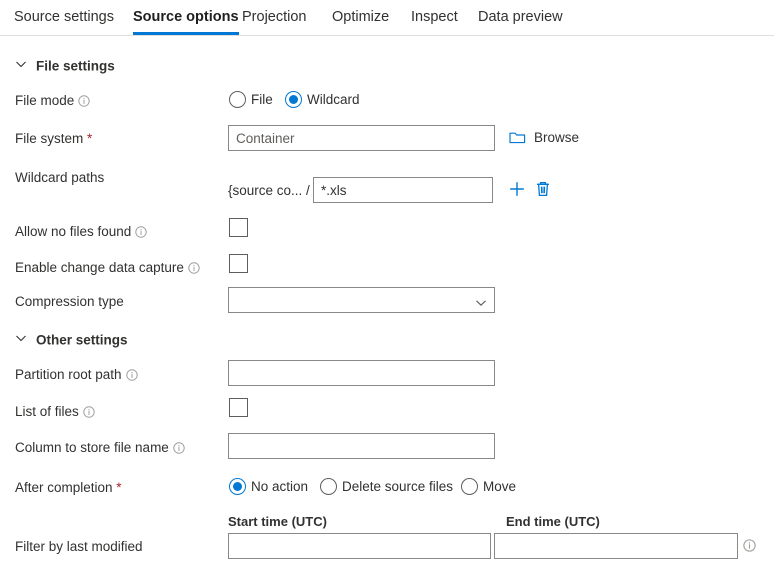 The height and width of the screenshot is (579, 774). What do you see at coordinates (68, 374) in the screenshot?
I see `label-text: Partition root path` at bounding box center [68, 374].